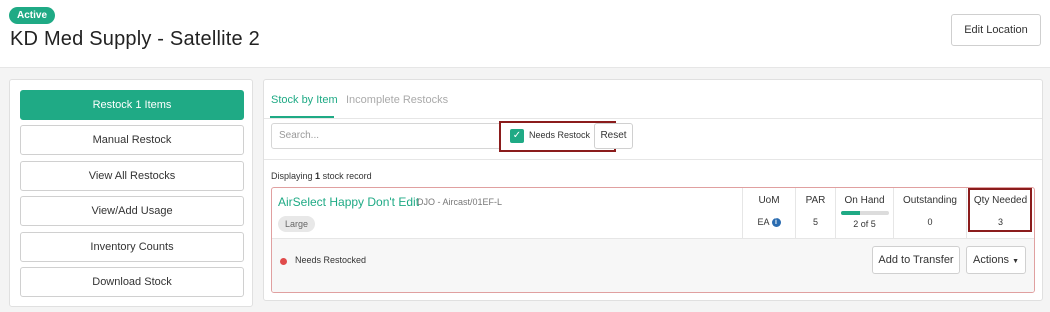  Describe the element at coordinates (32, 15) in the screenshot. I see `status-badge: Active` at that location.